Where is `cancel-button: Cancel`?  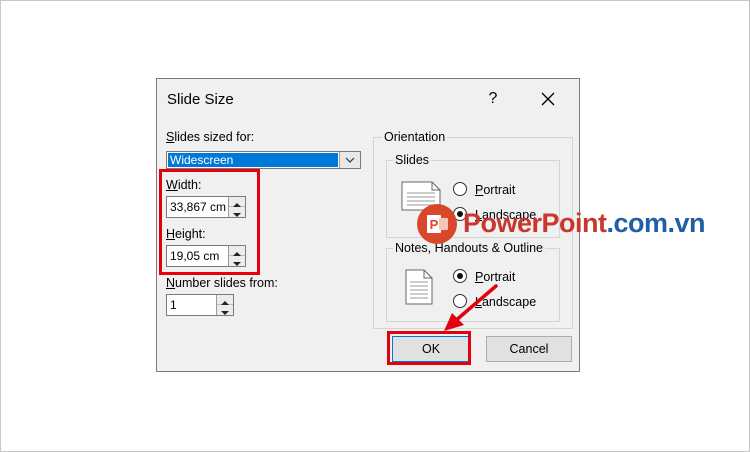
cancel-button: Cancel is located at coordinates (529, 349).